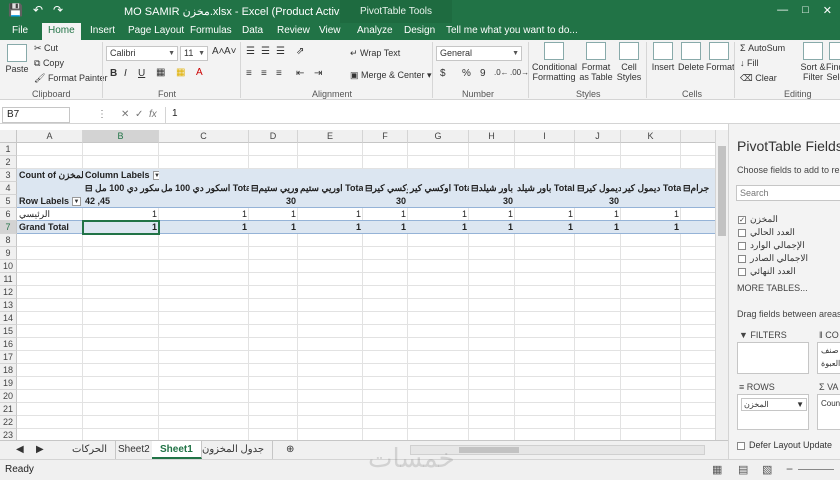 This screenshot has width=840, height=480. Describe the element at coordinates (8, 266) in the screenshot. I see `row-header: 10` at that location.